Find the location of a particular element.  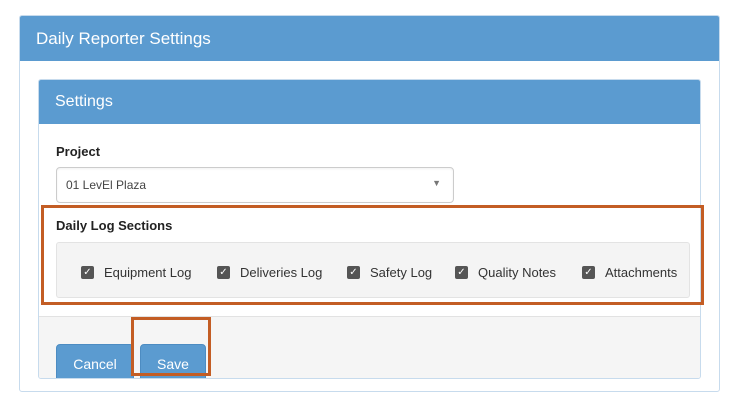

checkbox-label: Safety Log is located at coordinates (401, 272).